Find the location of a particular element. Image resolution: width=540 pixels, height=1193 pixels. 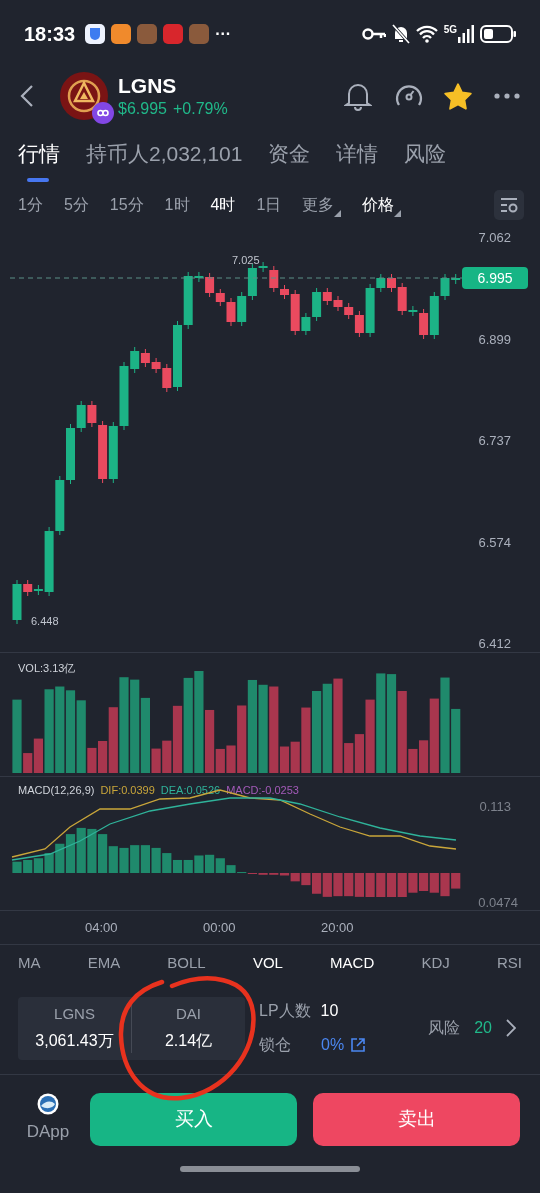

time-label: 20:00 is located at coordinates (337, 928).